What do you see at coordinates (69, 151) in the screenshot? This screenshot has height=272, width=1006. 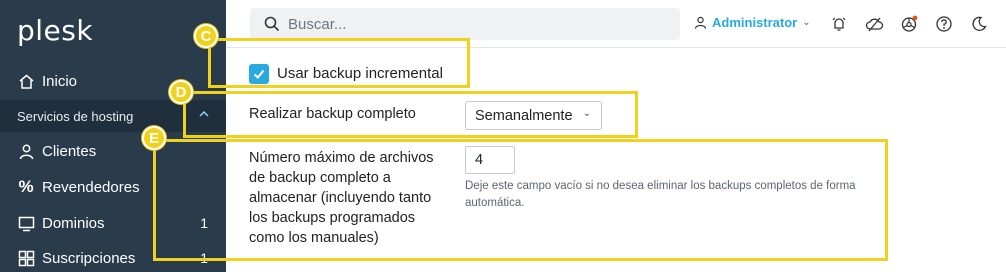 I see `sidebar-item-label: Clientes` at bounding box center [69, 151].